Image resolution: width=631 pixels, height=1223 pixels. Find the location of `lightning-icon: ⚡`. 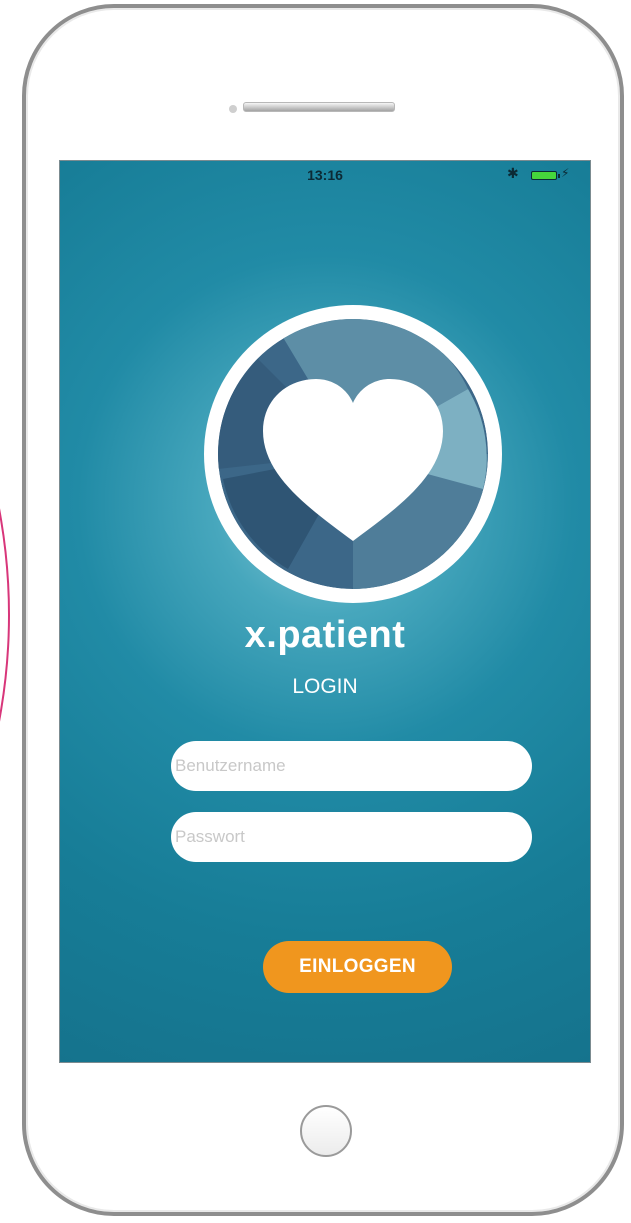

lightning-icon: ⚡ is located at coordinates (565, 173).